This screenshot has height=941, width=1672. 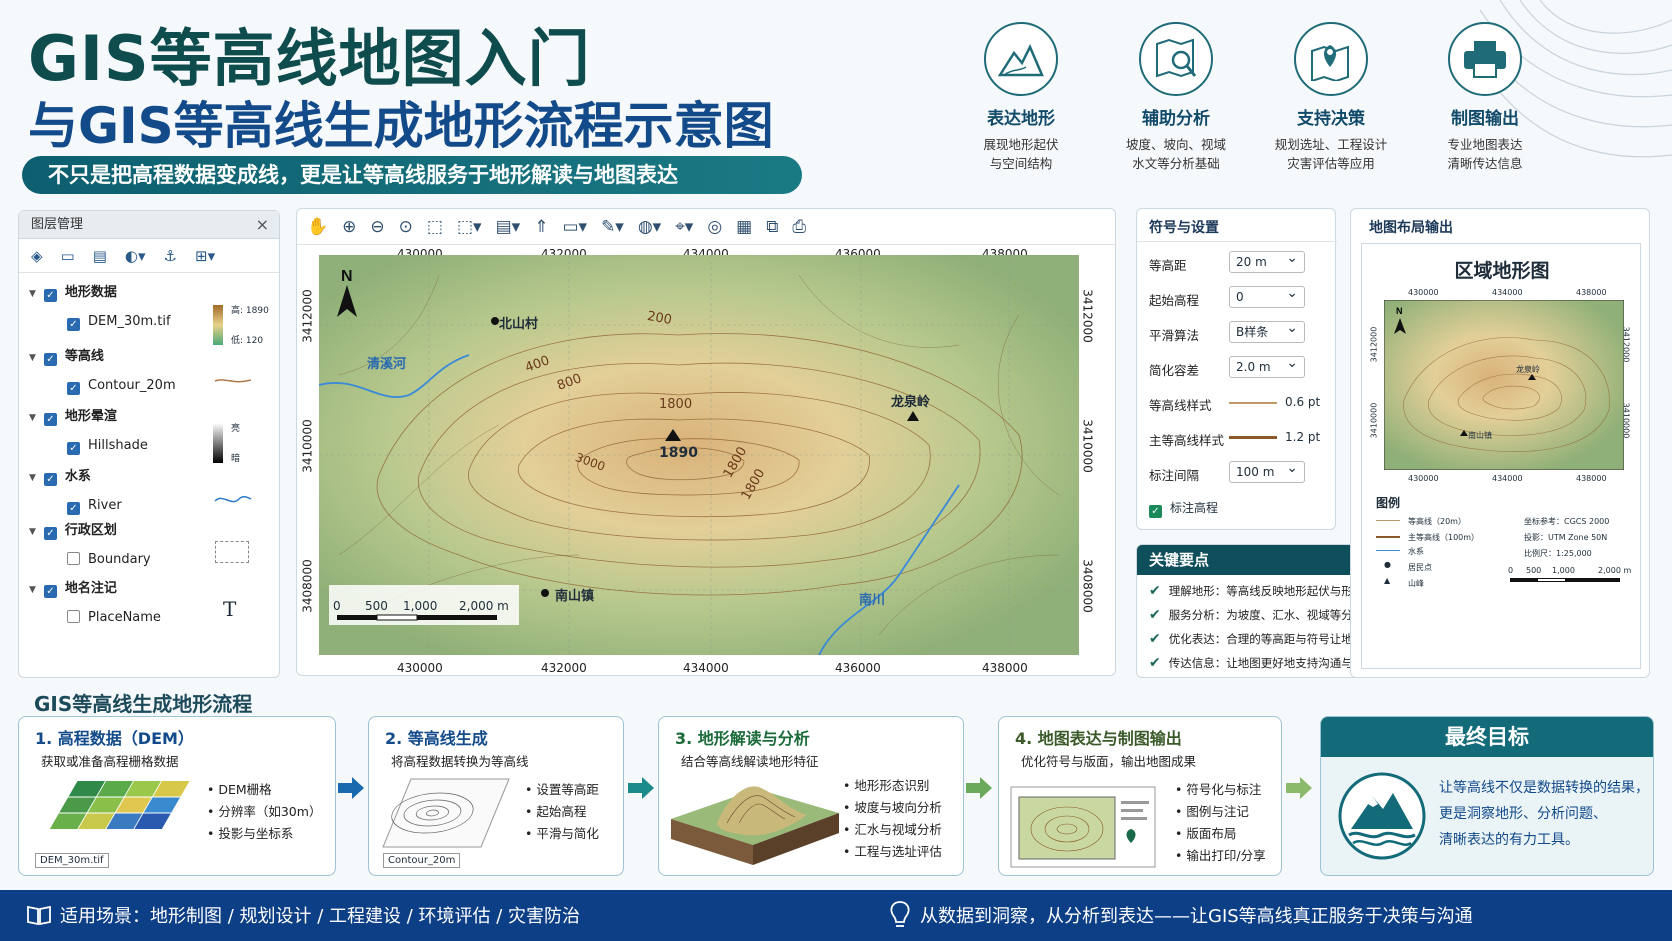 I want to click on layout-scale-bar, so click(x=1565, y=580).